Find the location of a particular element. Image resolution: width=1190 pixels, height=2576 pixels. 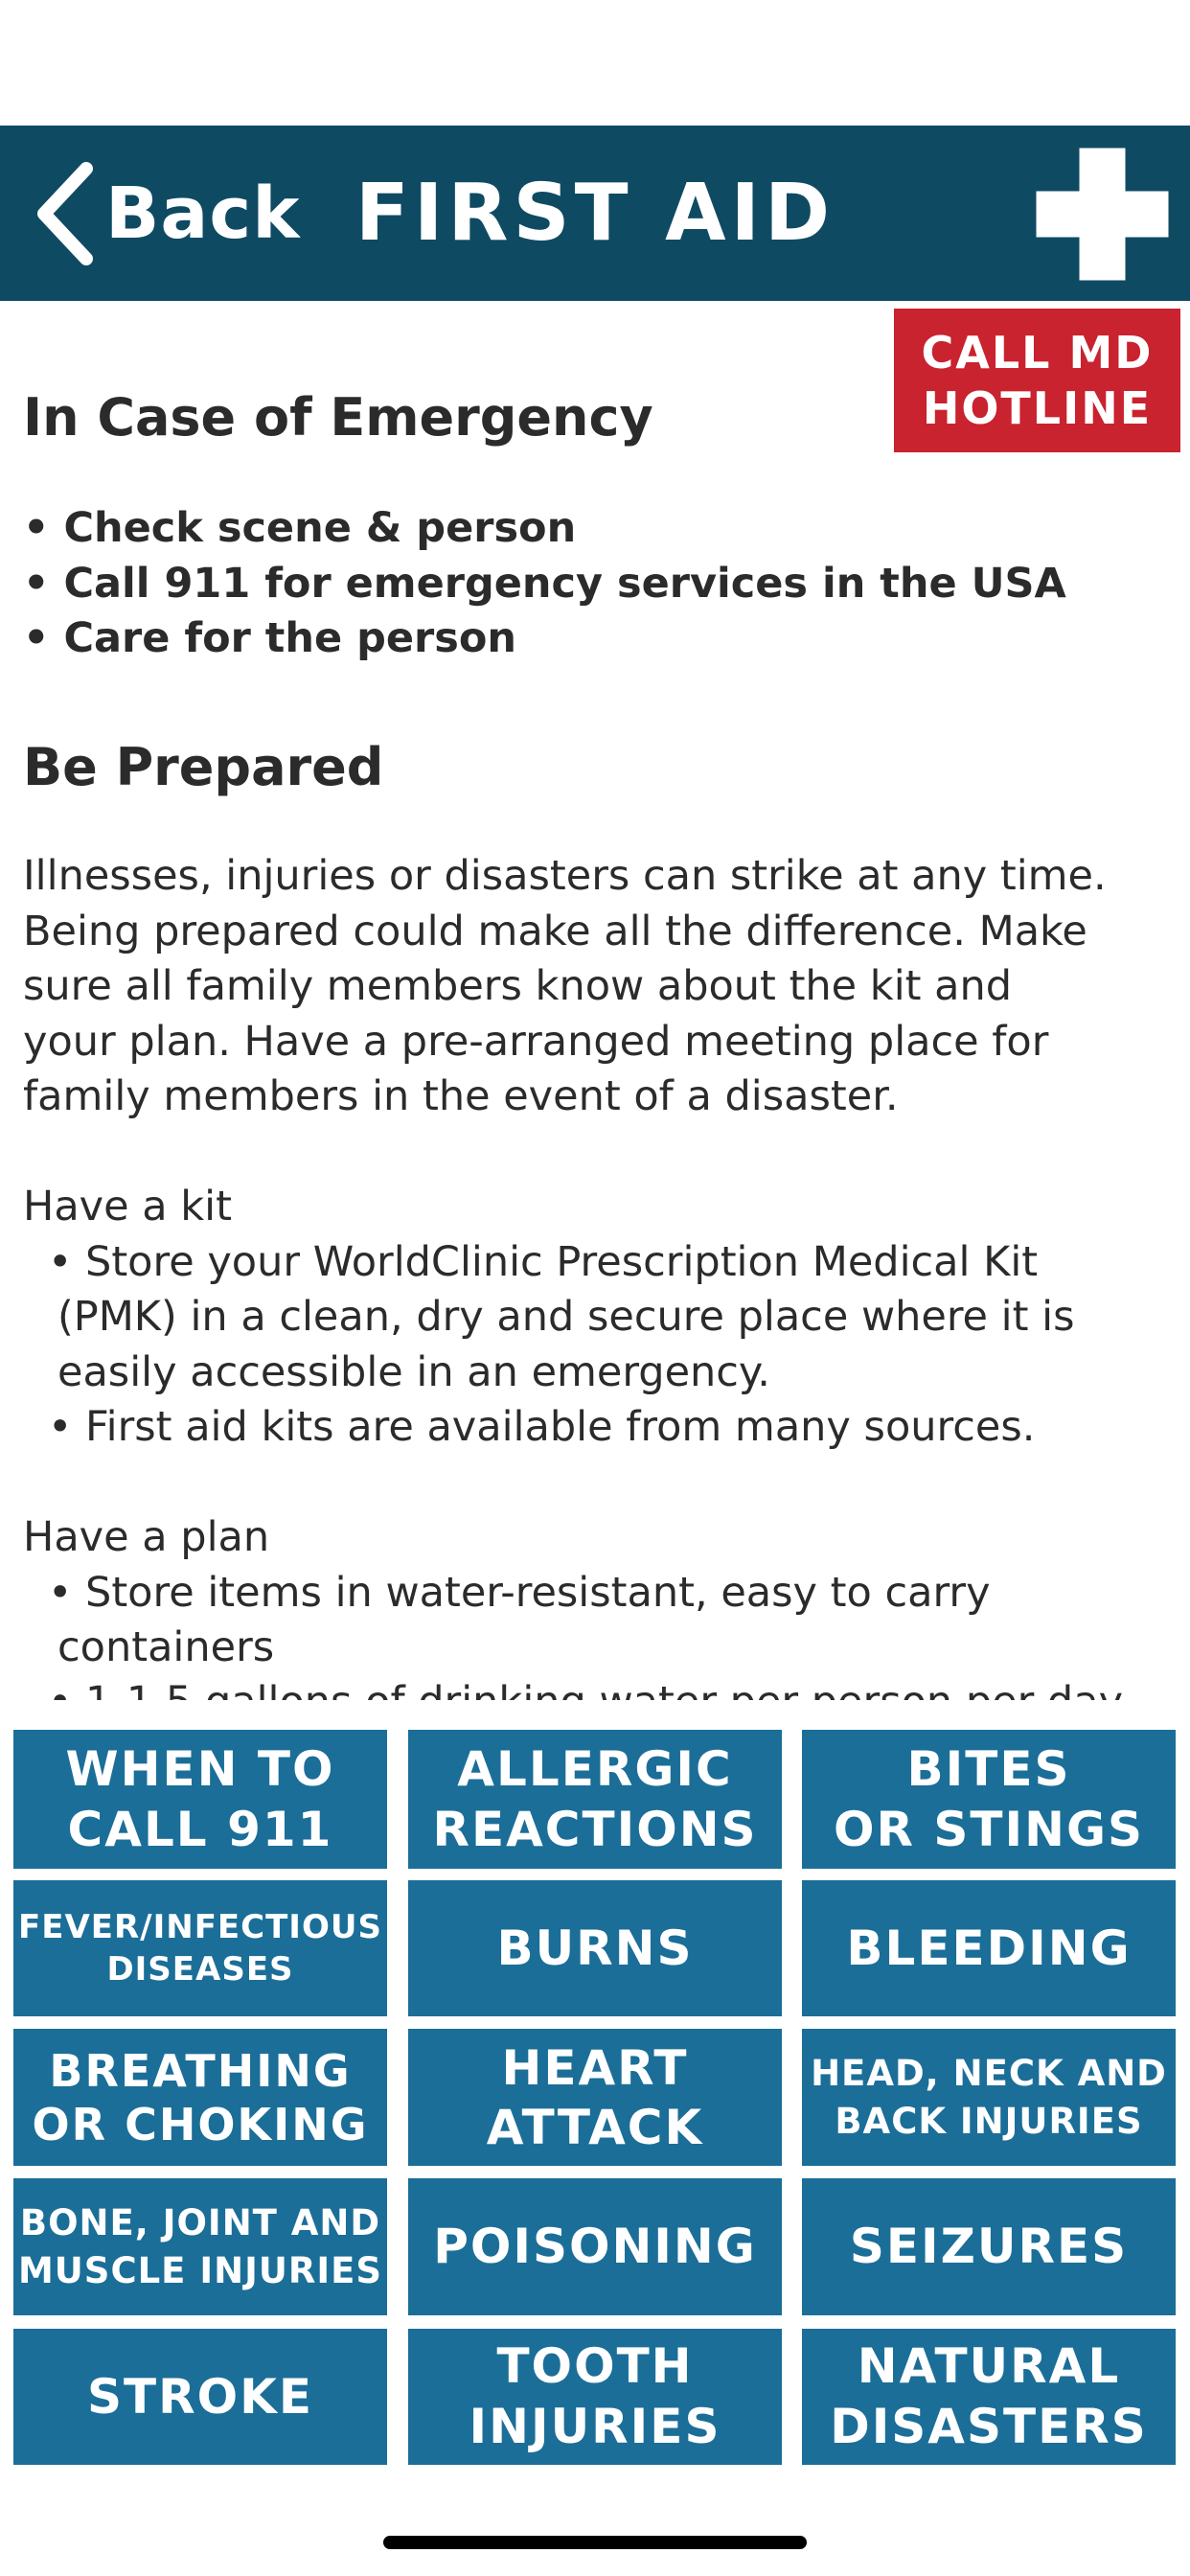

tile-bleeding: BLEEDING is located at coordinates (989, 1948).